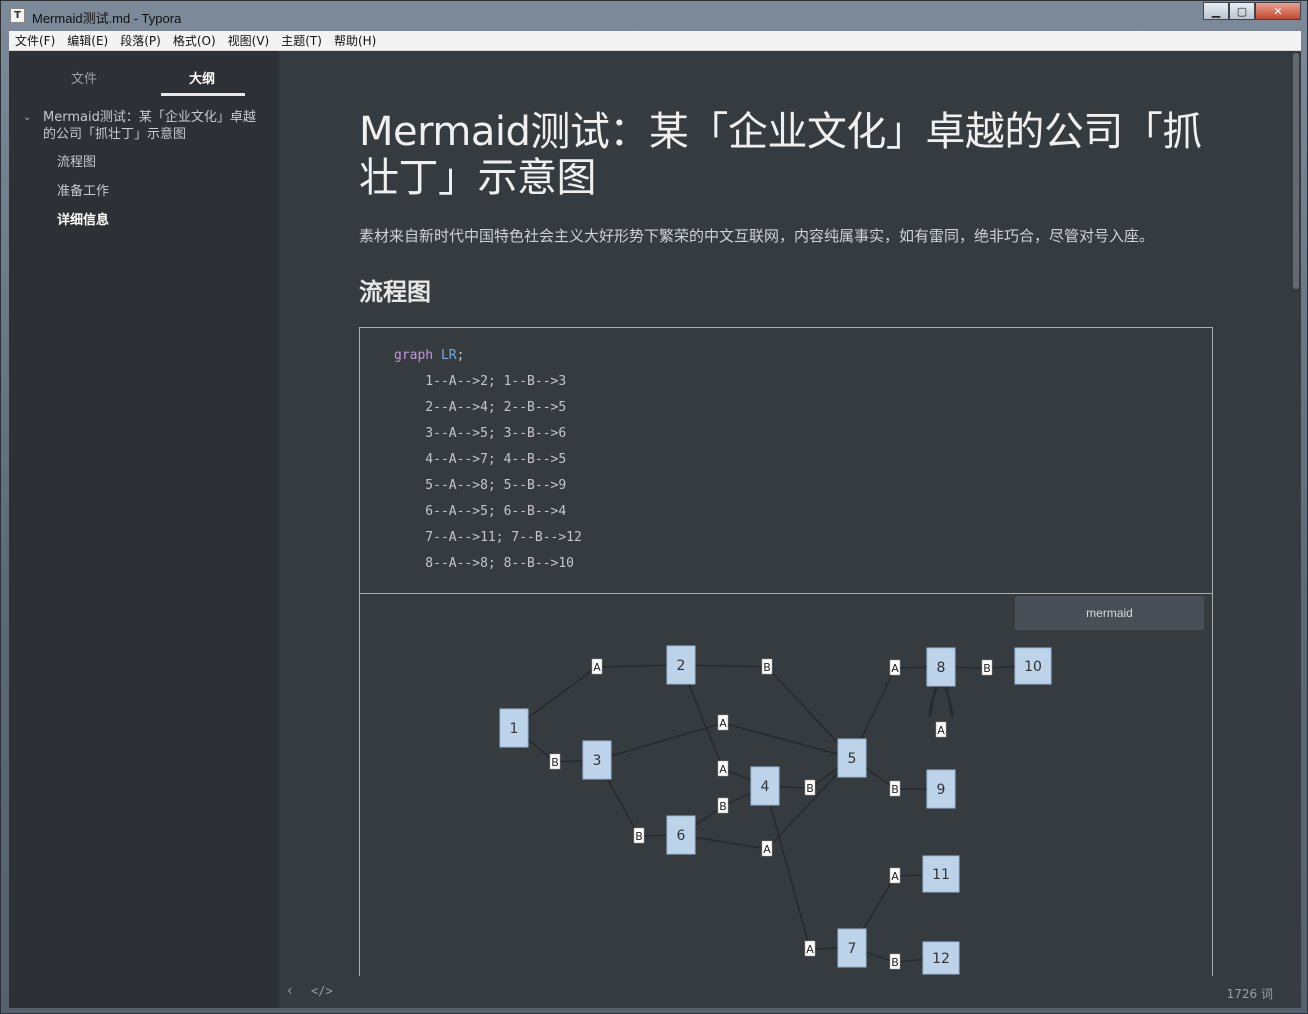 The width and height of the screenshot is (1308, 1014). What do you see at coordinates (514, 729) in the screenshot?
I see `flowchart-node-label: 1` at bounding box center [514, 729].